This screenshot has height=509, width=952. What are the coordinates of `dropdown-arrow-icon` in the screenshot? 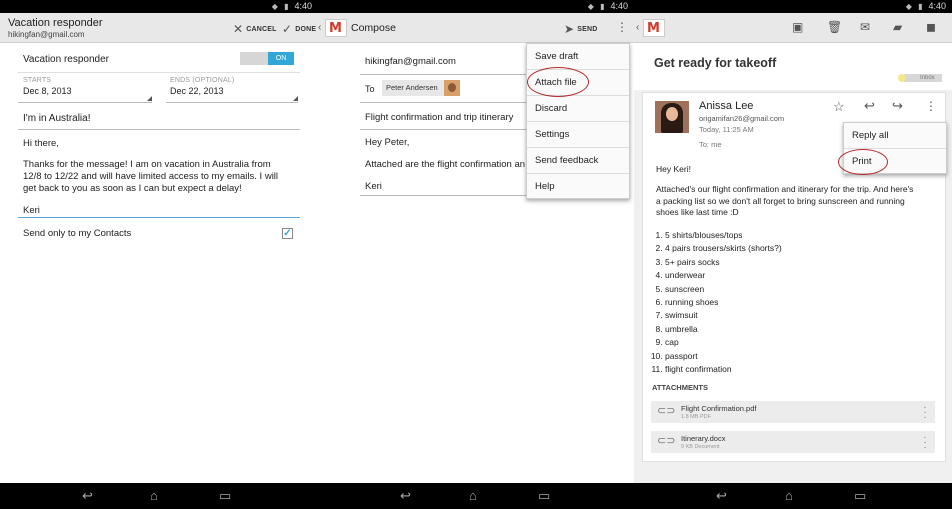 It's located at (295, 98).